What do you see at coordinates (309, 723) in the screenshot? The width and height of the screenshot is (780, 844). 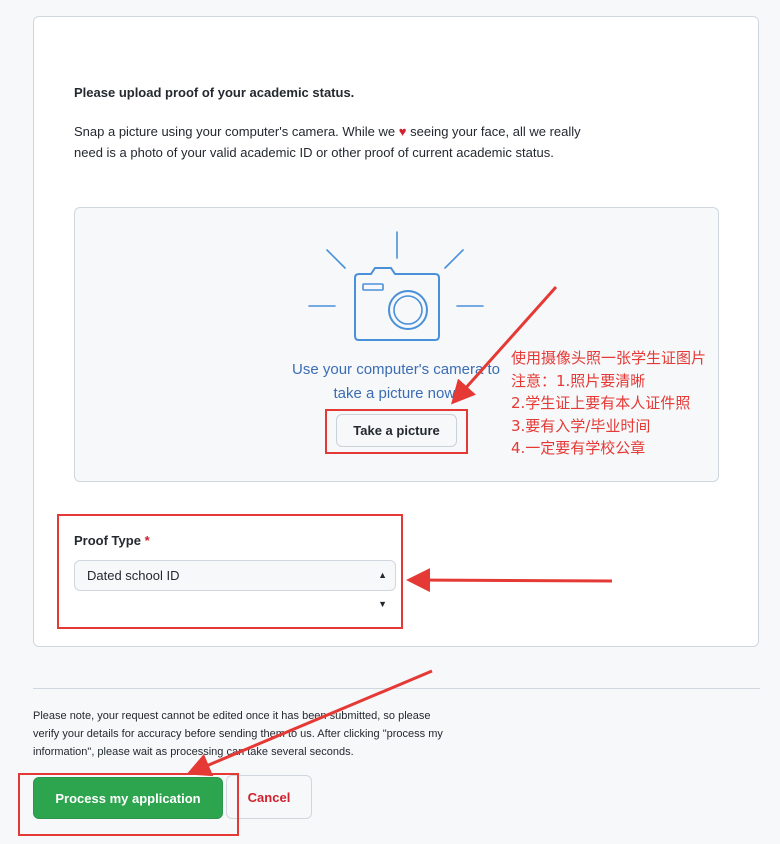 I see `arrow-to-process-button` at bounding box center [309, 723].